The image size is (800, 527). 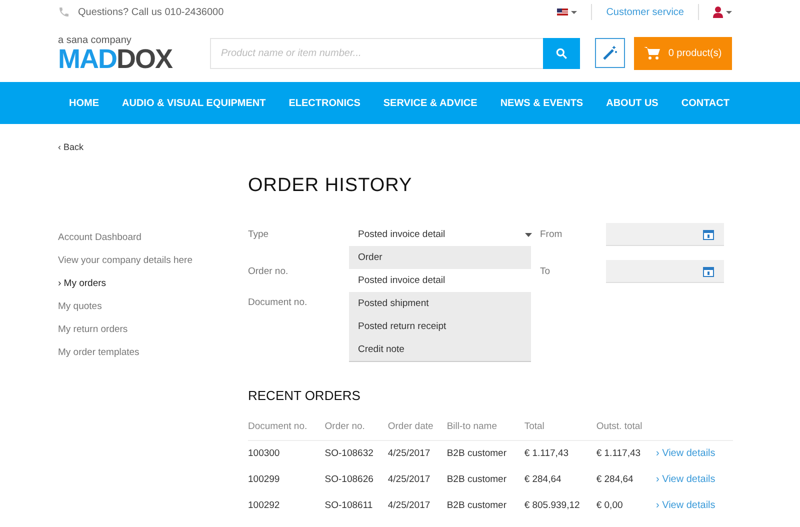 I want to click on wand-button, so click(x=610, y=53).